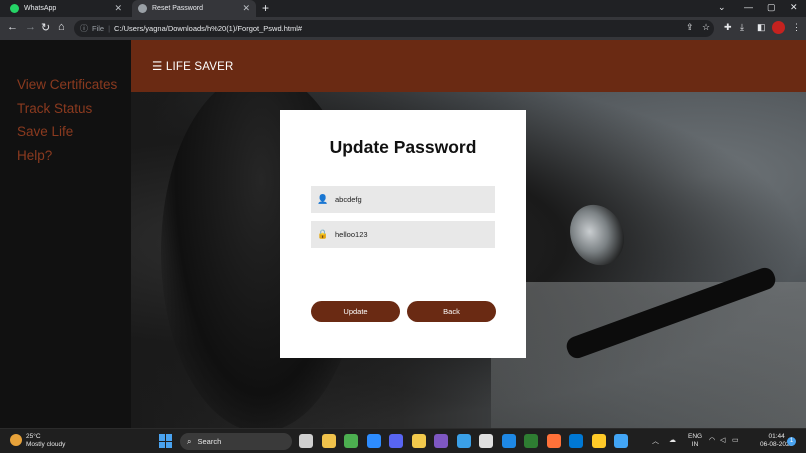  What do you see at coordinates (597, 235) in the screenshot?
I see `mirror-shape` at bounding box center [597, 235].